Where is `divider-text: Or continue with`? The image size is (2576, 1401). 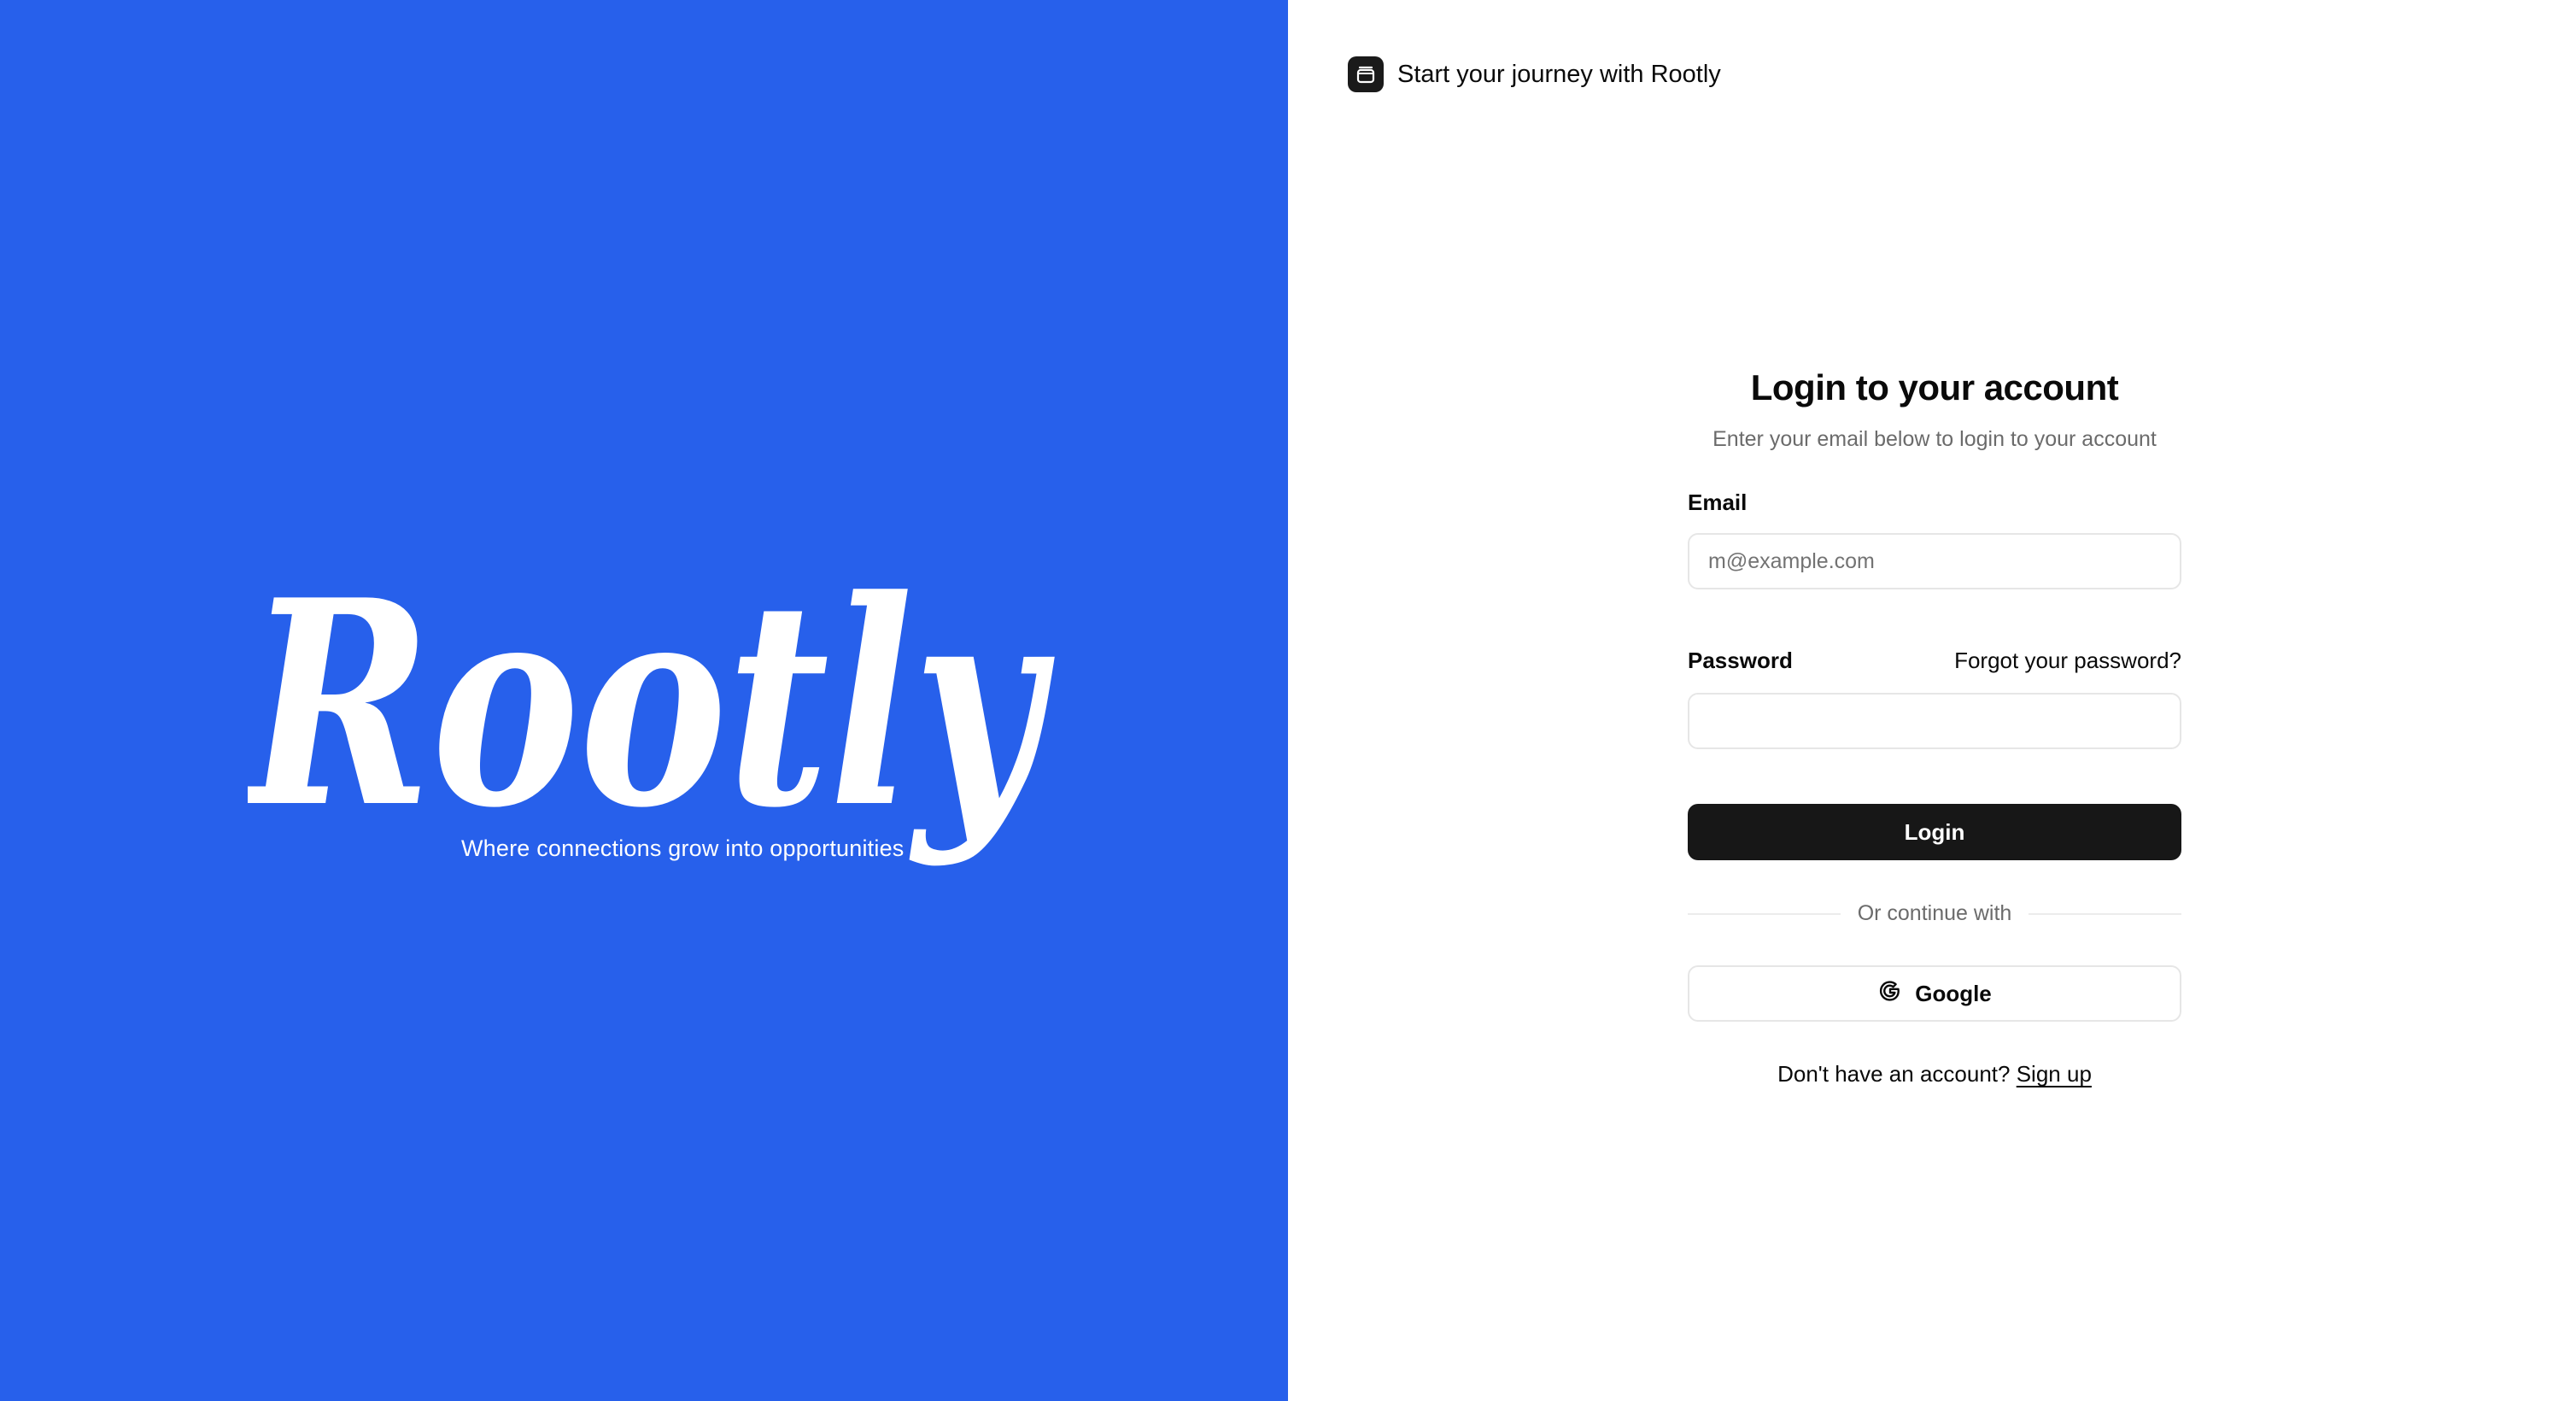 divider-text: Or continue with is located at coordinates (1934, 913).